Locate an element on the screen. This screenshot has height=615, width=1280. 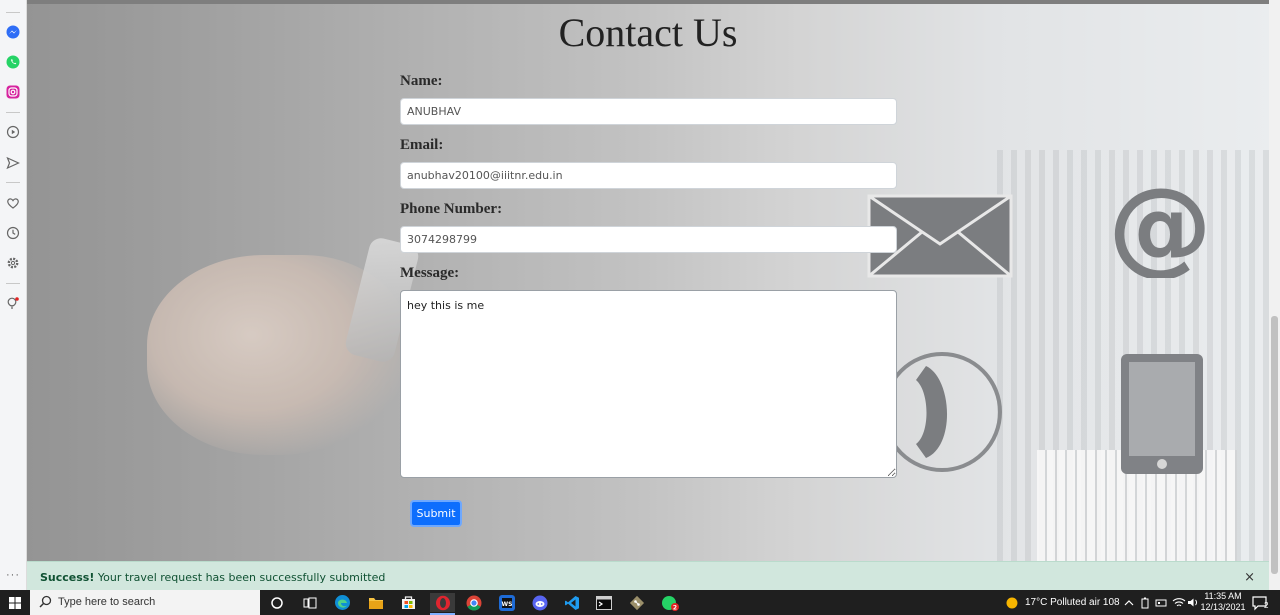
more-icon: ··· is located at coordinates (13, 575).